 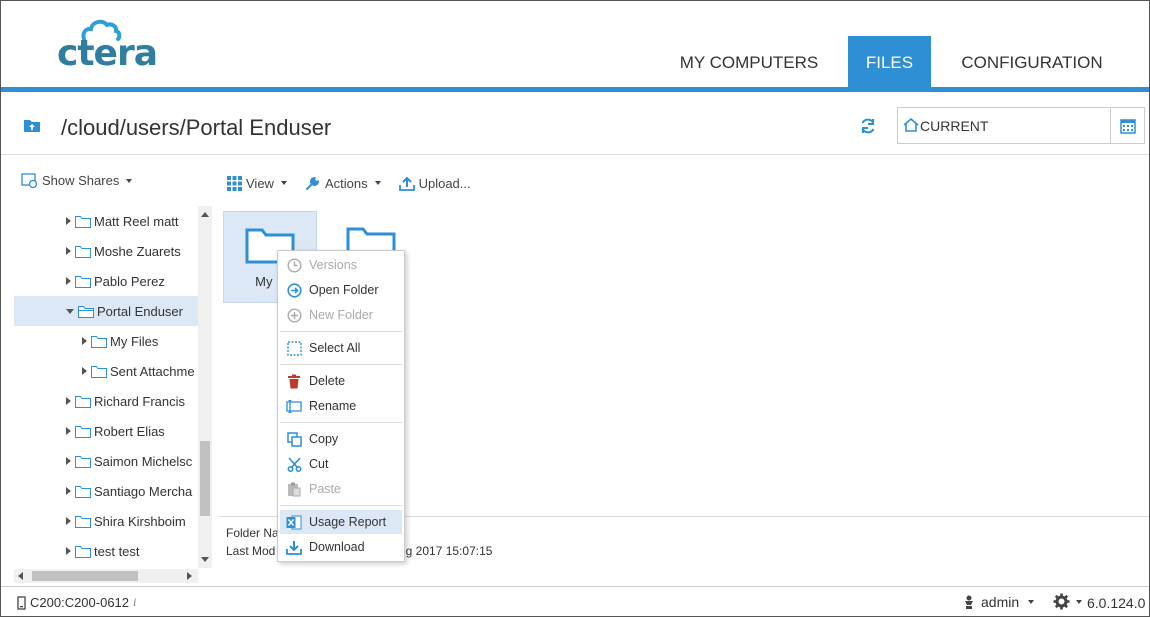 What do you see at coordinates (294, 406) in the screenshot?
I see `rename-icon` at bounding box center [294, 406].